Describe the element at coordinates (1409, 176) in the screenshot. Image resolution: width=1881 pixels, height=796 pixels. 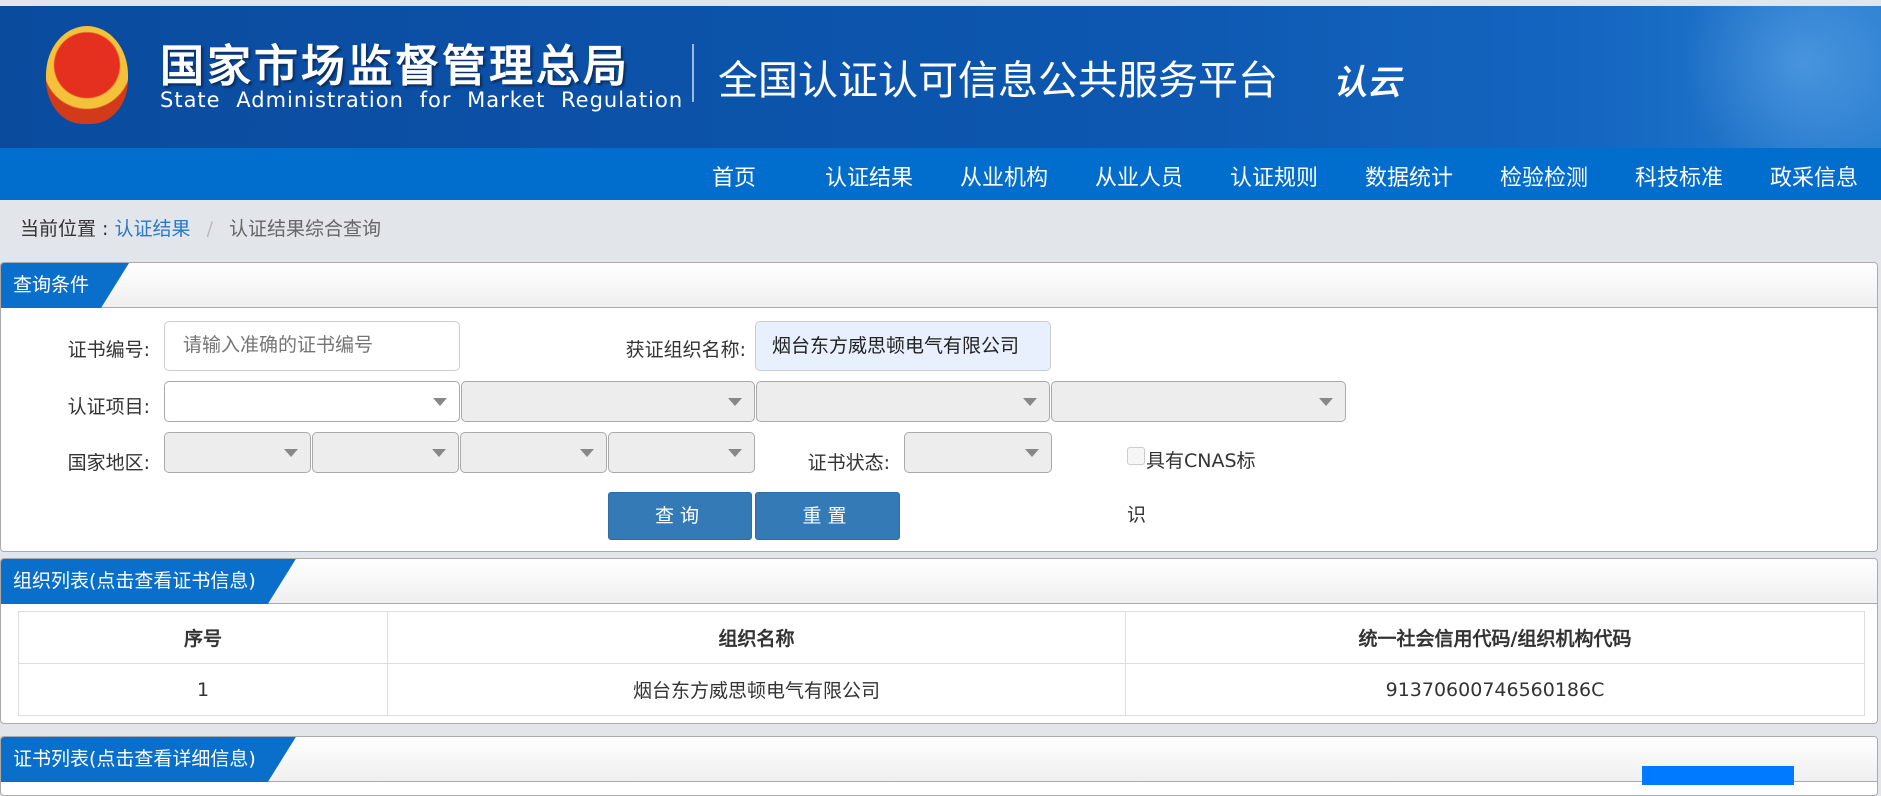
I see `nav-statistics: 数据统计` at that location.